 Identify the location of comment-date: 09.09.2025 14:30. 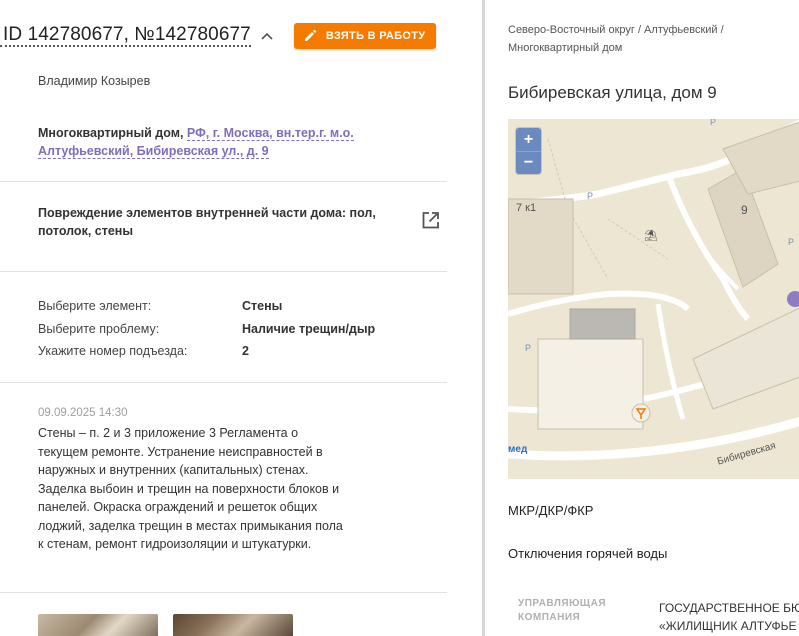
(83, 413).